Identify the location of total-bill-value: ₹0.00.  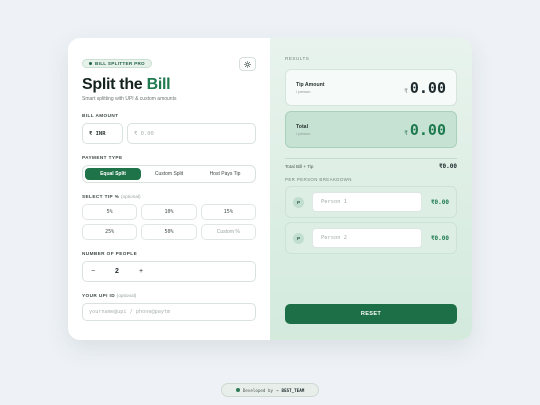
(447, 166).